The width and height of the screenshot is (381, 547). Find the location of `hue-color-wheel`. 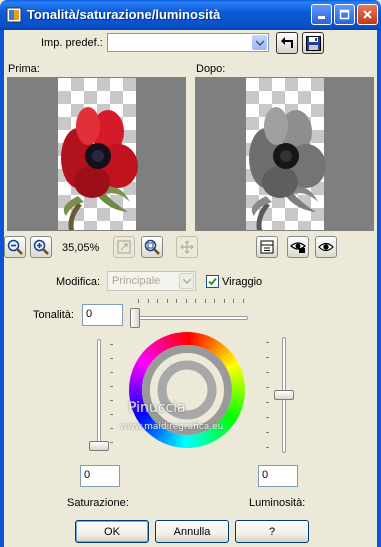

hue-color-wheel is located at coordinates (187, 390).